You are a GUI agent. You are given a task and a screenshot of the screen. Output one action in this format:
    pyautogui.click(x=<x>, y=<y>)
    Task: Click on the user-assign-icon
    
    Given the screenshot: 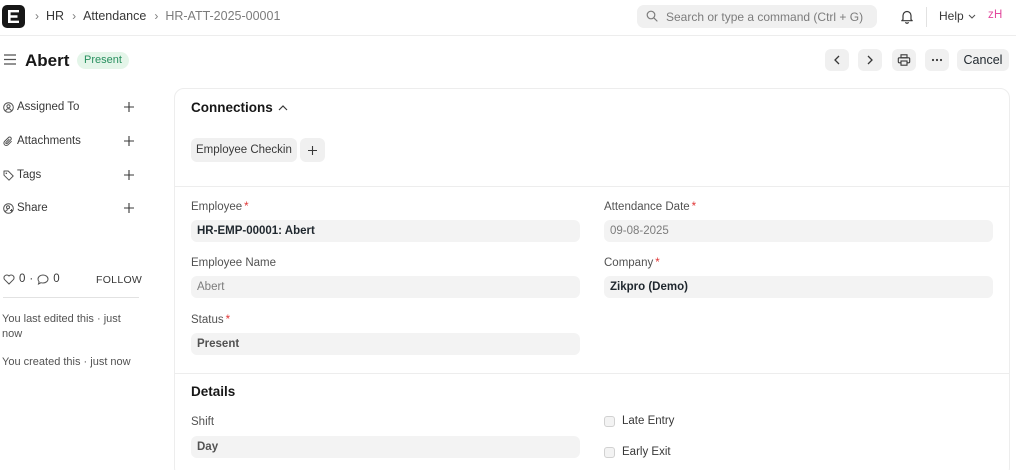 What is the action you would take?
    pyautogui.click(x=10, y=107)
    